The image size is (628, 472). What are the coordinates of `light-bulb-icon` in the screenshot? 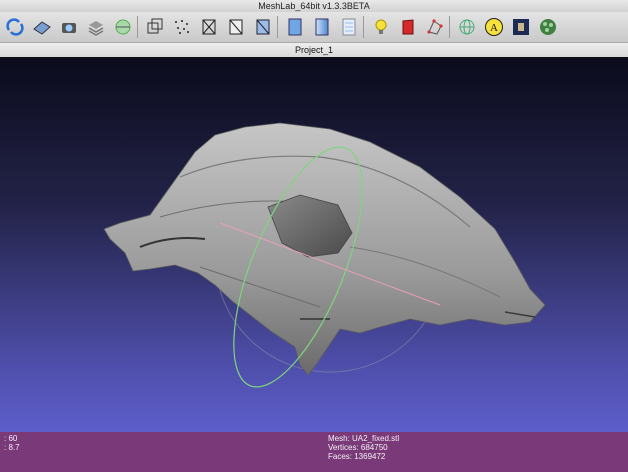 It's located at (381, 27).